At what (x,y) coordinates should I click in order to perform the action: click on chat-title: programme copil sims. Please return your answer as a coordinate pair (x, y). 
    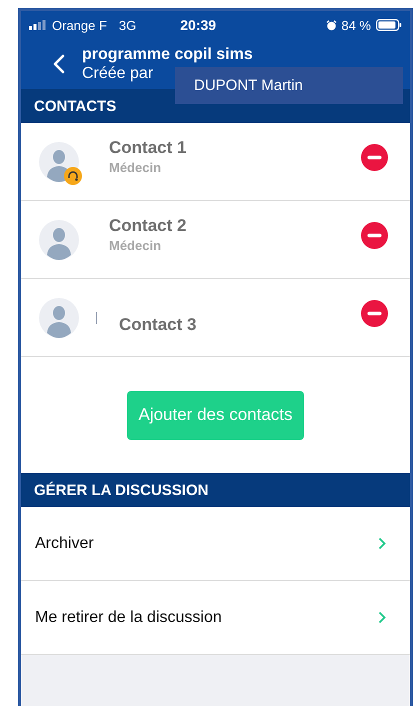
    Looking at the image, I should click on (167, 55).